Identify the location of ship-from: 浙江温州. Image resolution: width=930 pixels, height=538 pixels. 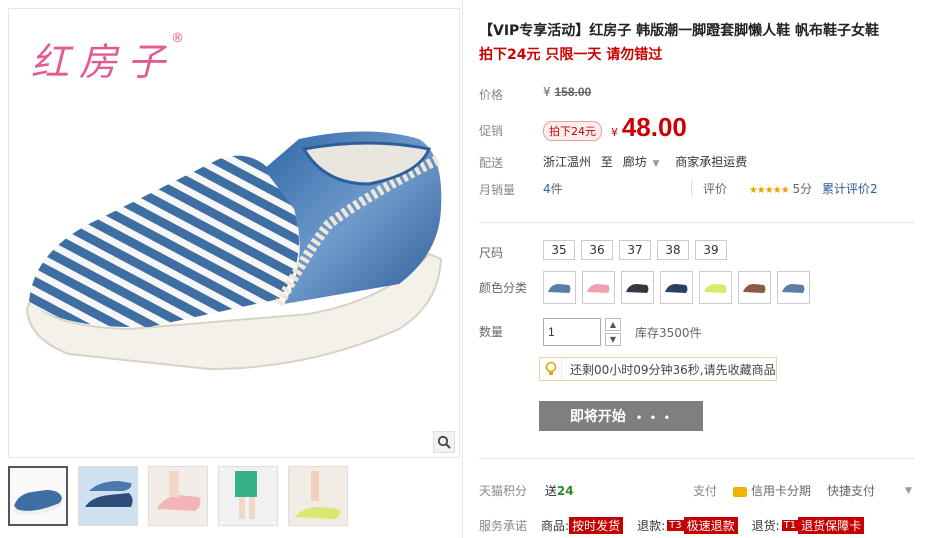
(567, 162).